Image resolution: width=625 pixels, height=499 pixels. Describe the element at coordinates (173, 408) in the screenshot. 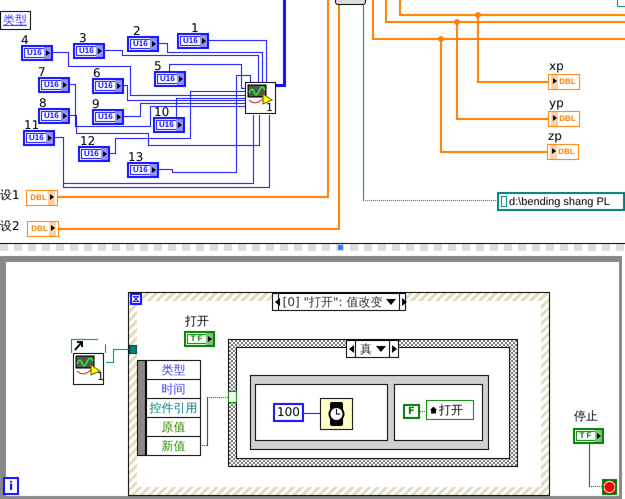

I see `event-data-field: 控件引用` at that location.